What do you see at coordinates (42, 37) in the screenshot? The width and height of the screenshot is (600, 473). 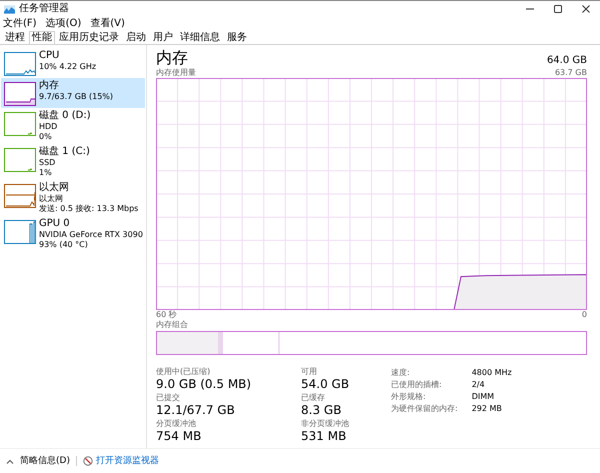 I see `tab: 性能` at bounding box center [42, 37].